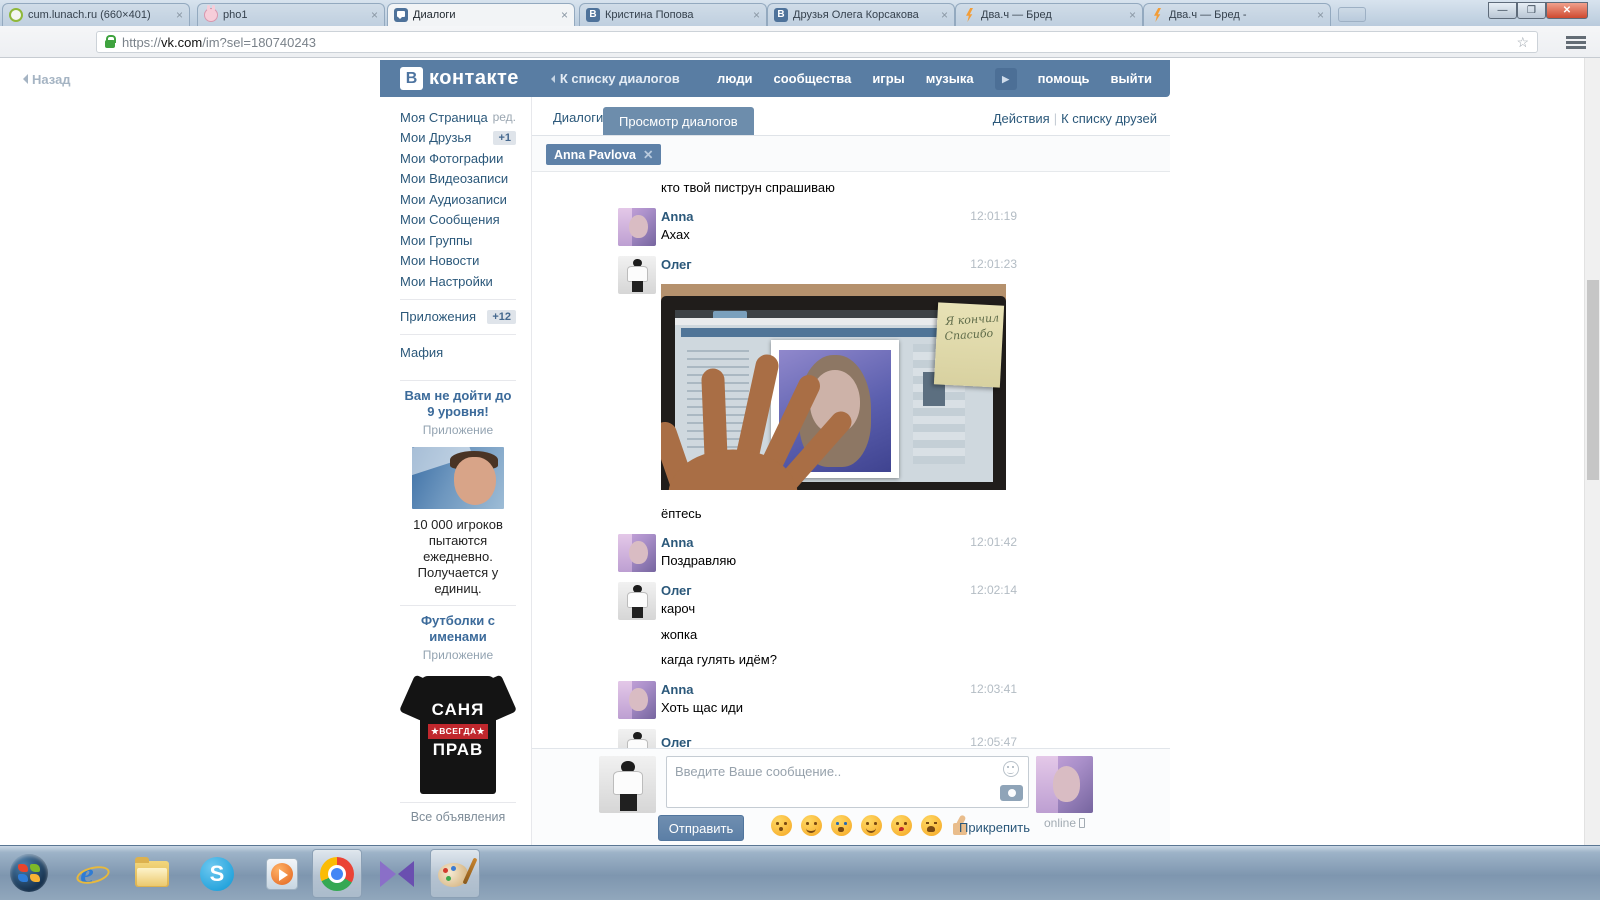  Describe the element at coordinates (871, 825) in the screenshot. I see `smiling-face-emoji` at that location.